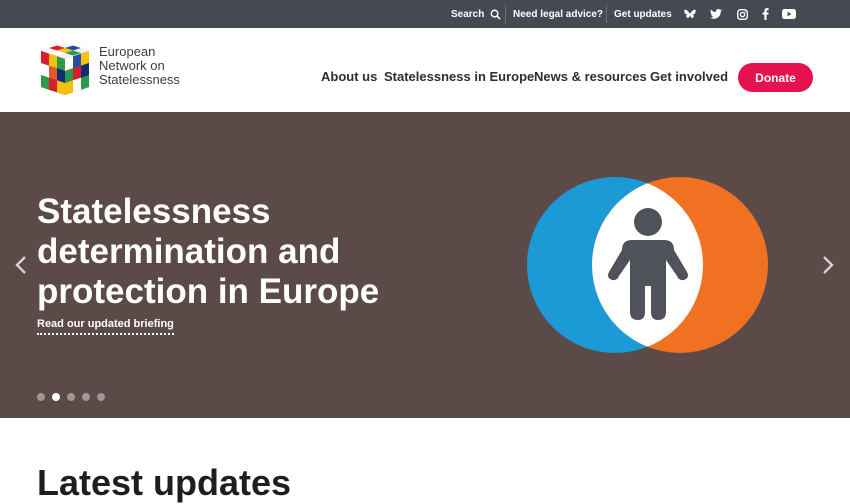  Describe the element at coordinates (742, 14) in the screenshot. I see `instagram-icon` at that location.